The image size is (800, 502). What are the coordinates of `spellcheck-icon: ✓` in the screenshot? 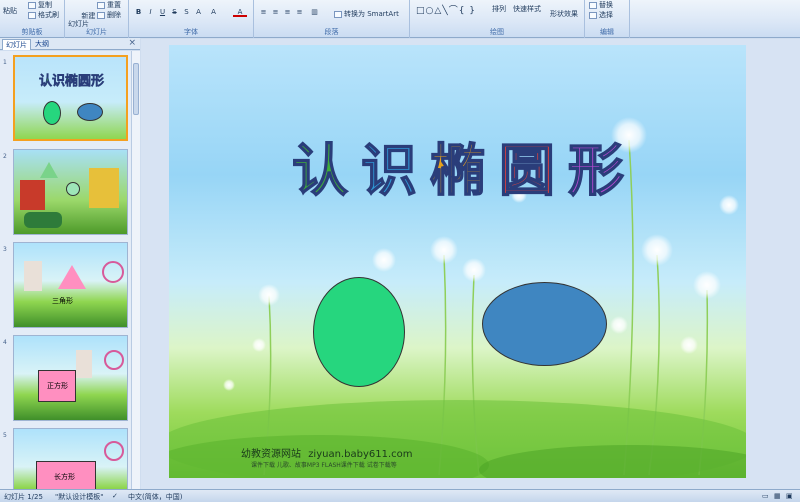 It's located at (115, 496).